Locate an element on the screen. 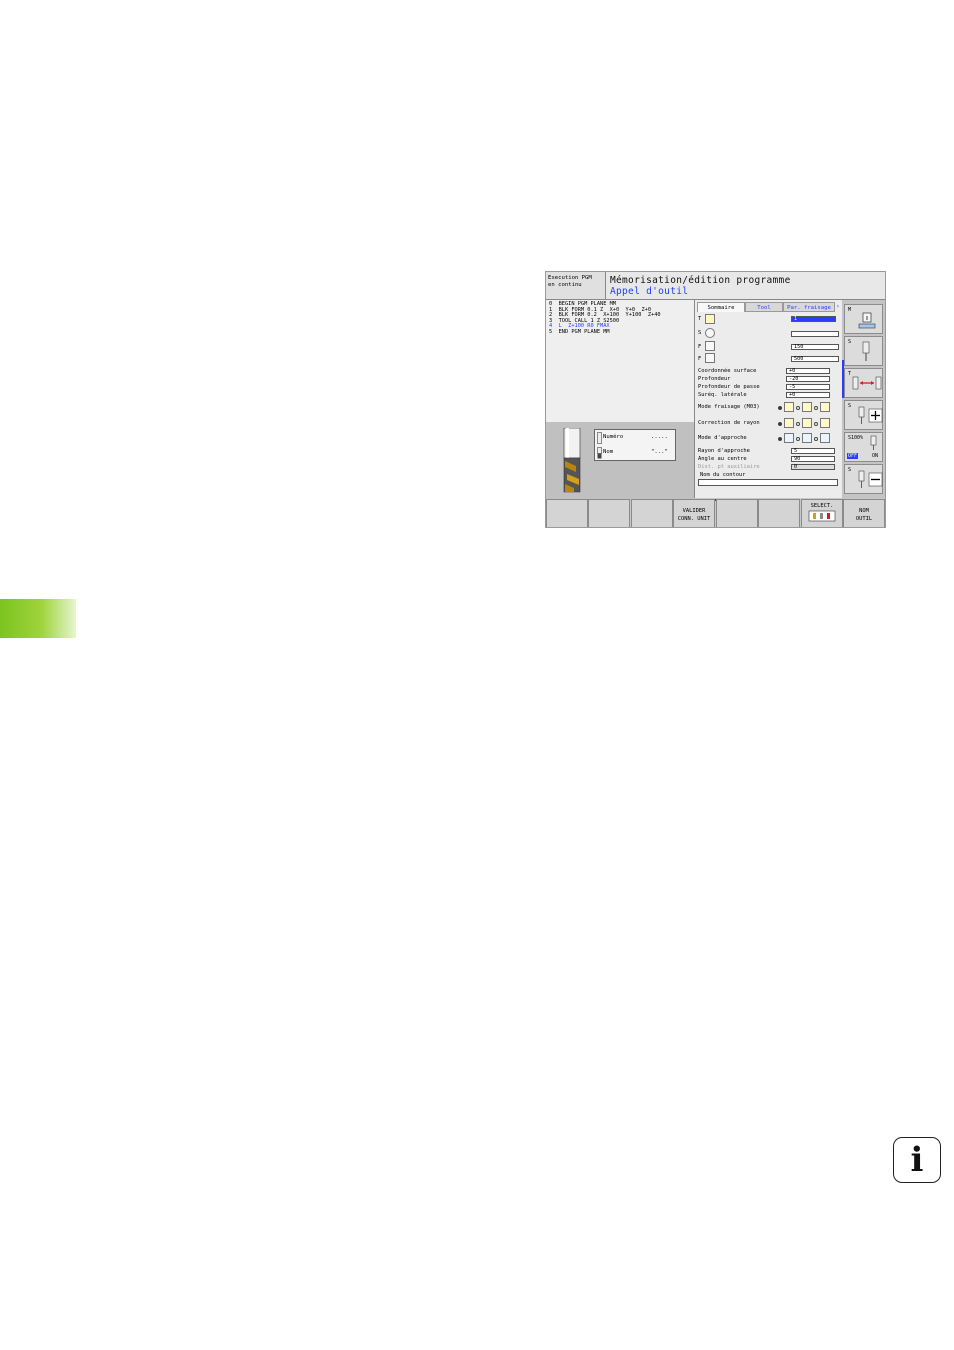 The height and width of the screenshot is (1350, 954). header-subtitle: Appel d'outil is located at coordinates (649, 291).